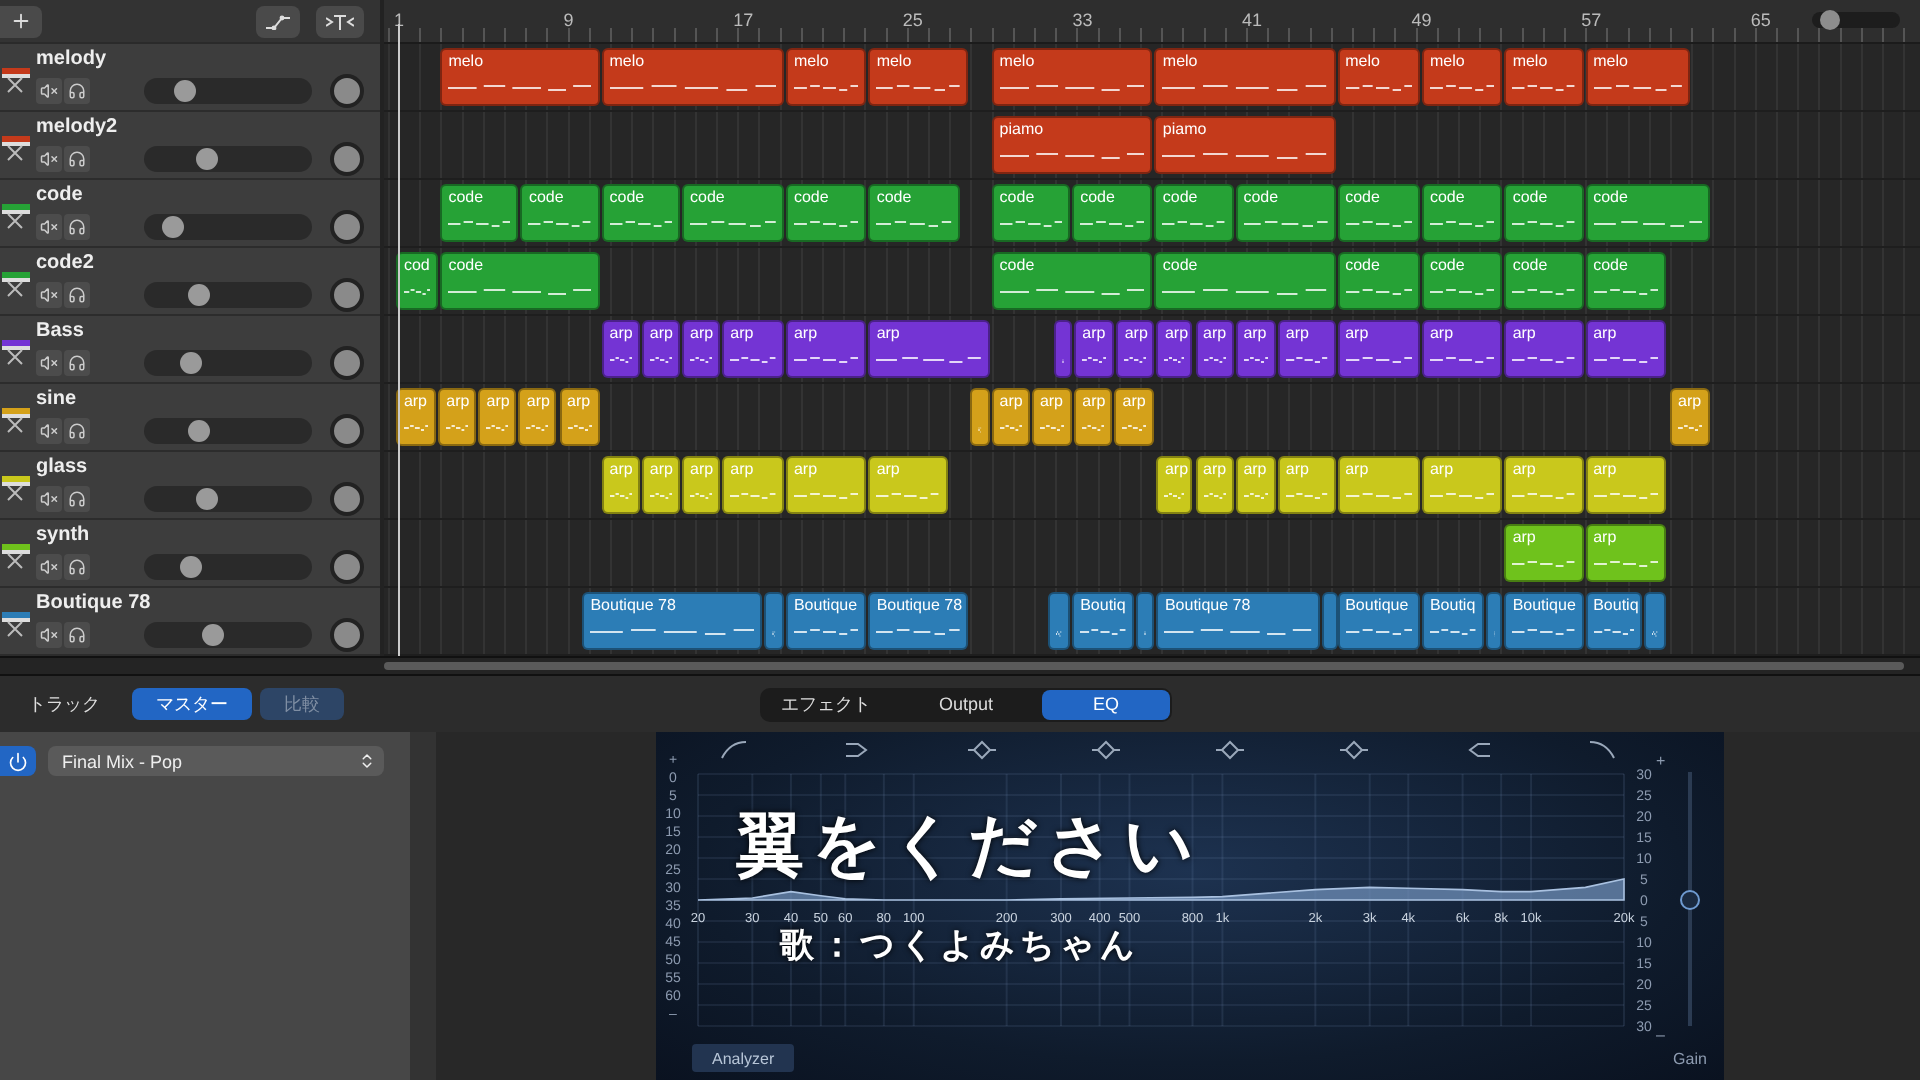 This screenshot has width=1920, height=1080. I want to click on view-tab: マスター, so click(192, 704).